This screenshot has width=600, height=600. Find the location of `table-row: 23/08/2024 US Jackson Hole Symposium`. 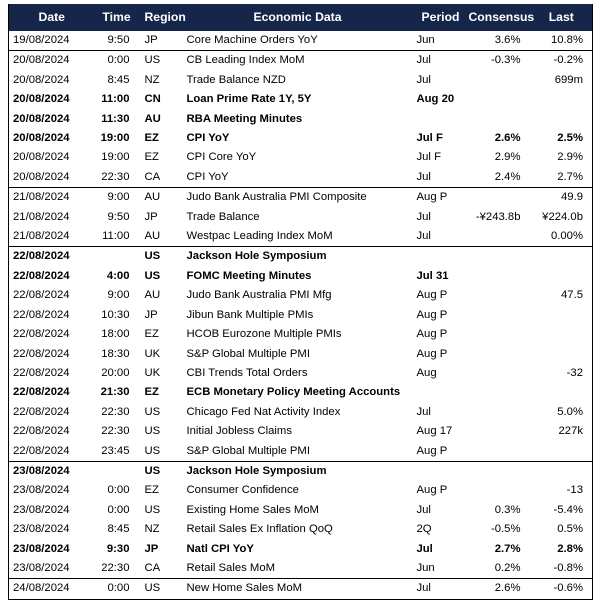

table-row: 23/08/2024 US Jackson Hole Symposium is located at coordinates (300, 471).